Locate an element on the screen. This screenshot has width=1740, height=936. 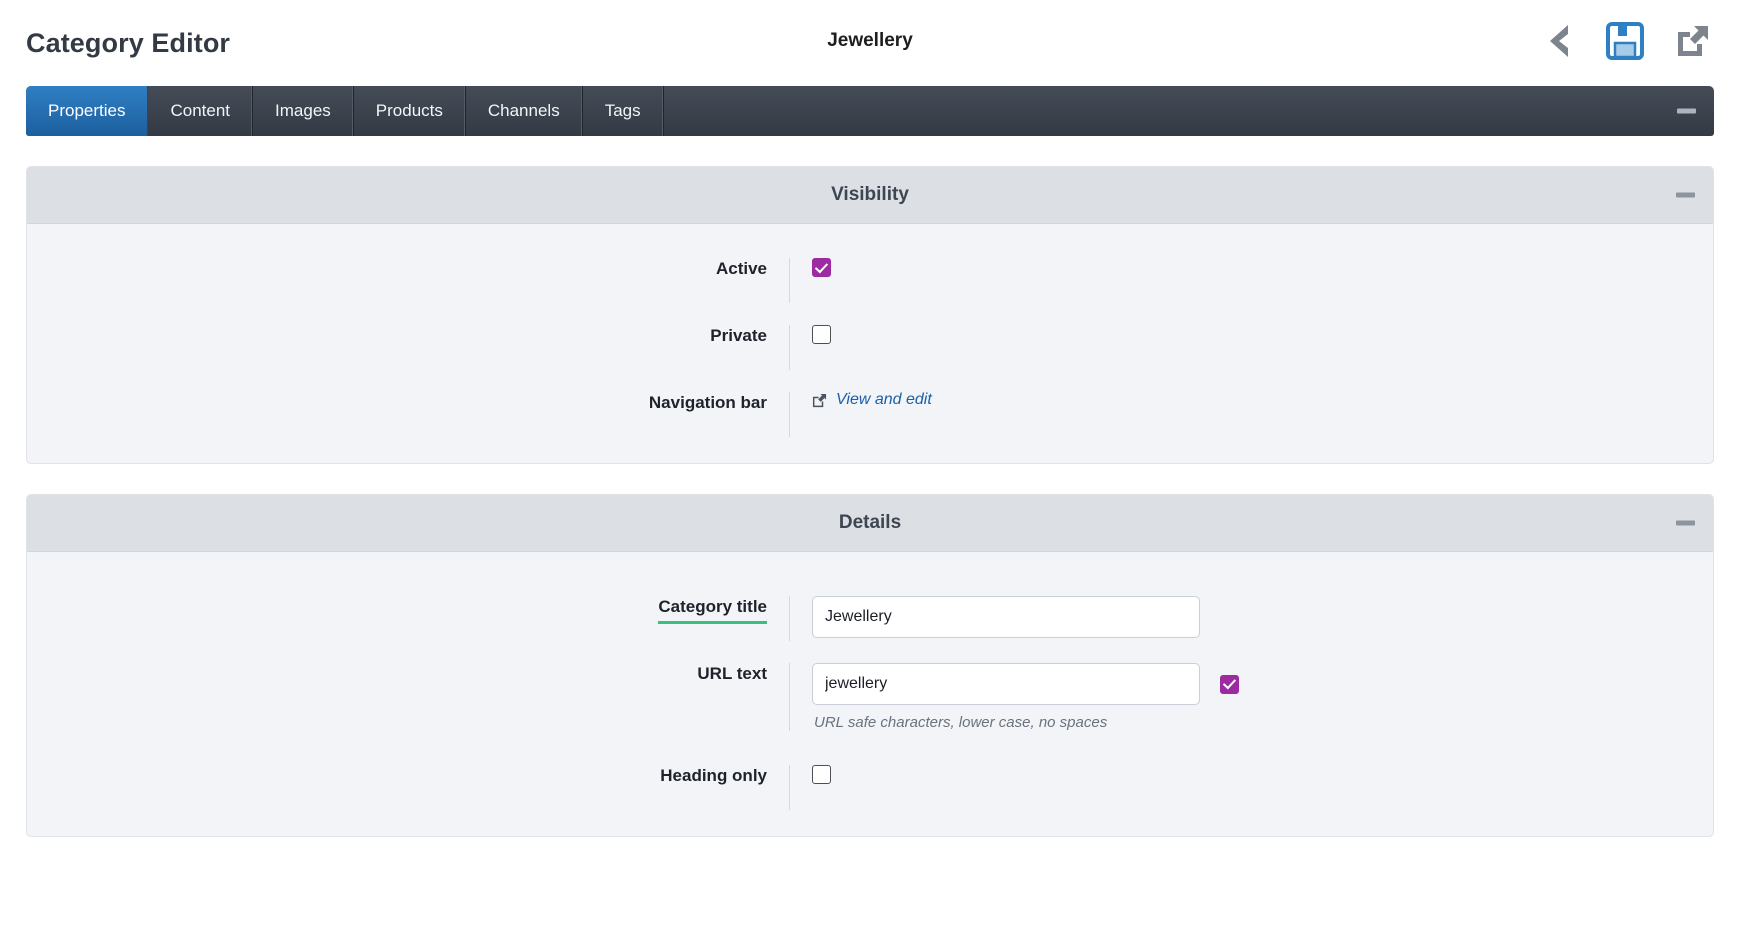
visibility-collapse-icon is located at coordinates (1685, 195).